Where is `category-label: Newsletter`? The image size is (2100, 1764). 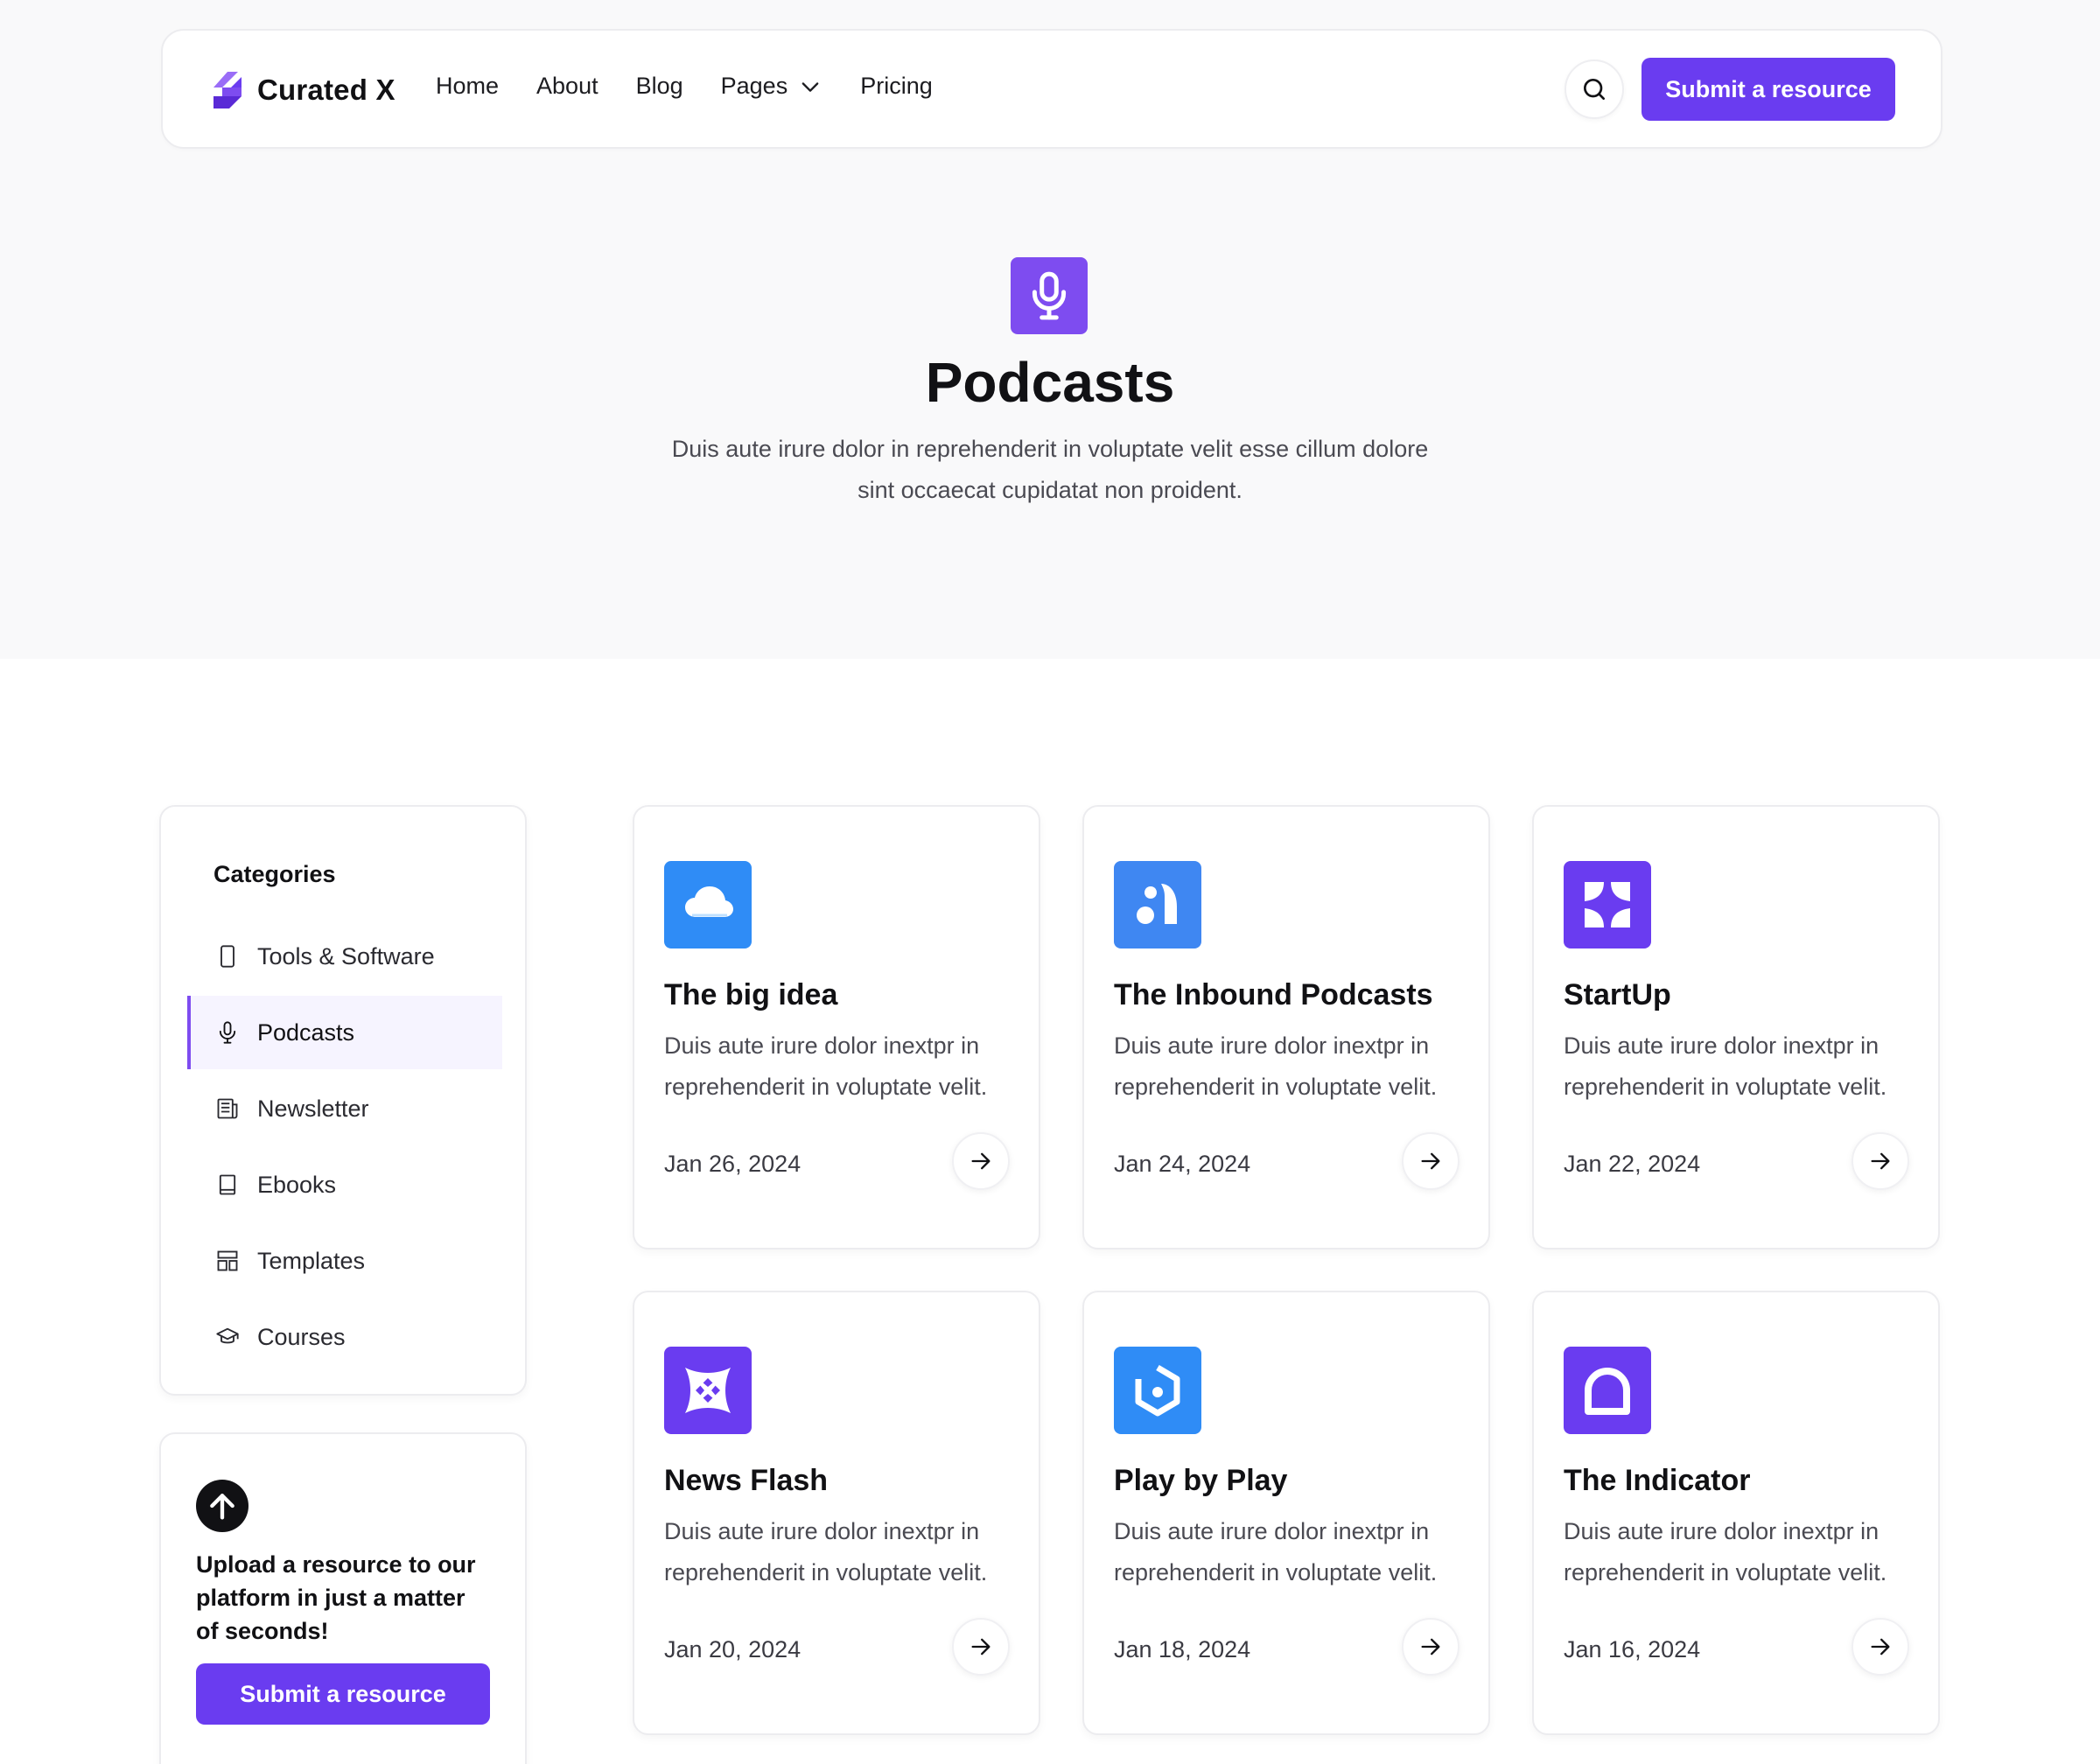 category-label: Newsletter is located at coordinates (313, 1108).